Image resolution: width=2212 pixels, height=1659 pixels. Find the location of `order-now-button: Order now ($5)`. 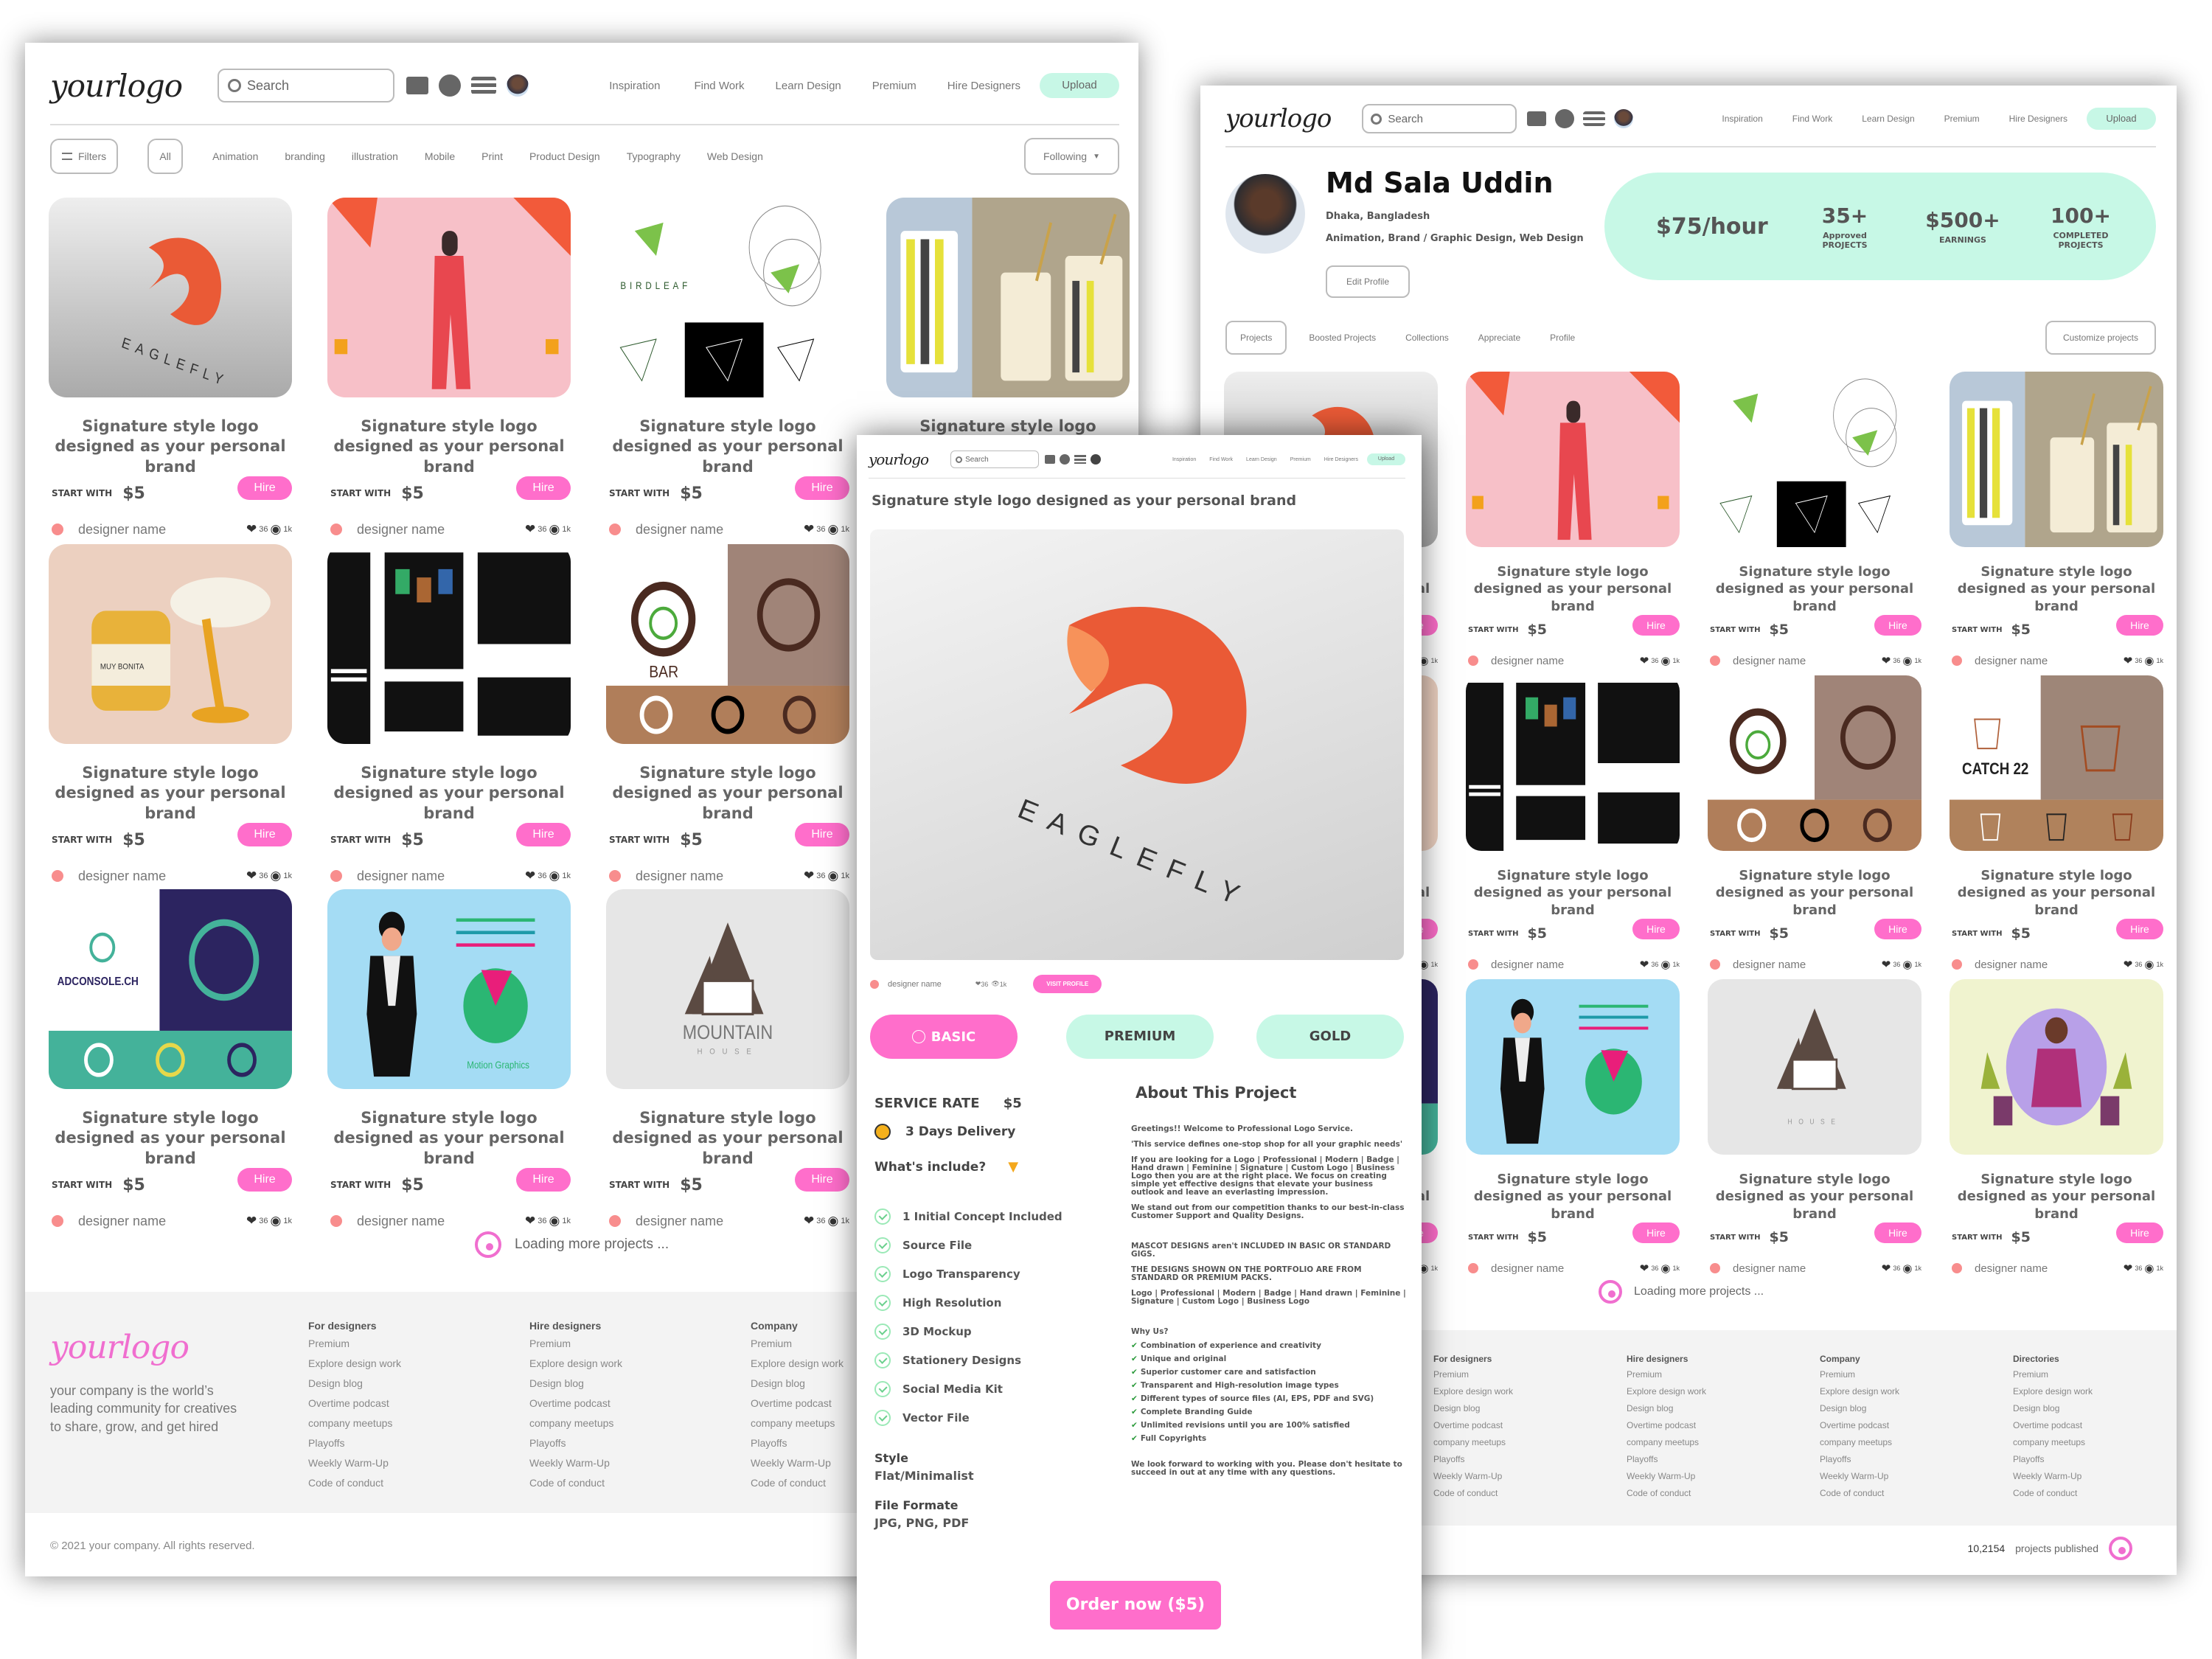

order-now-button: Order now ($5) is located at coordinates (1135, 1605).